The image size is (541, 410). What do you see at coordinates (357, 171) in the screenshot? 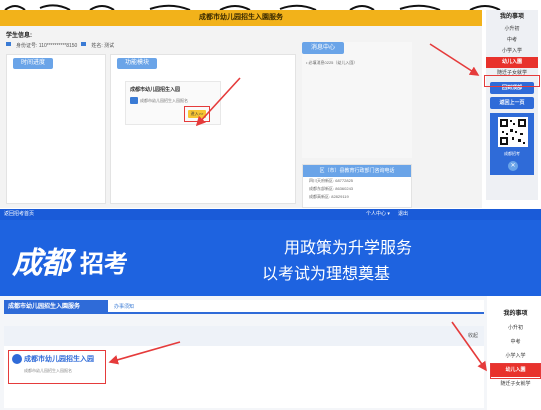
I see `consult-phone-title: 区（市）县教育行政部门咨询电话` at bounding box center [357, 171].